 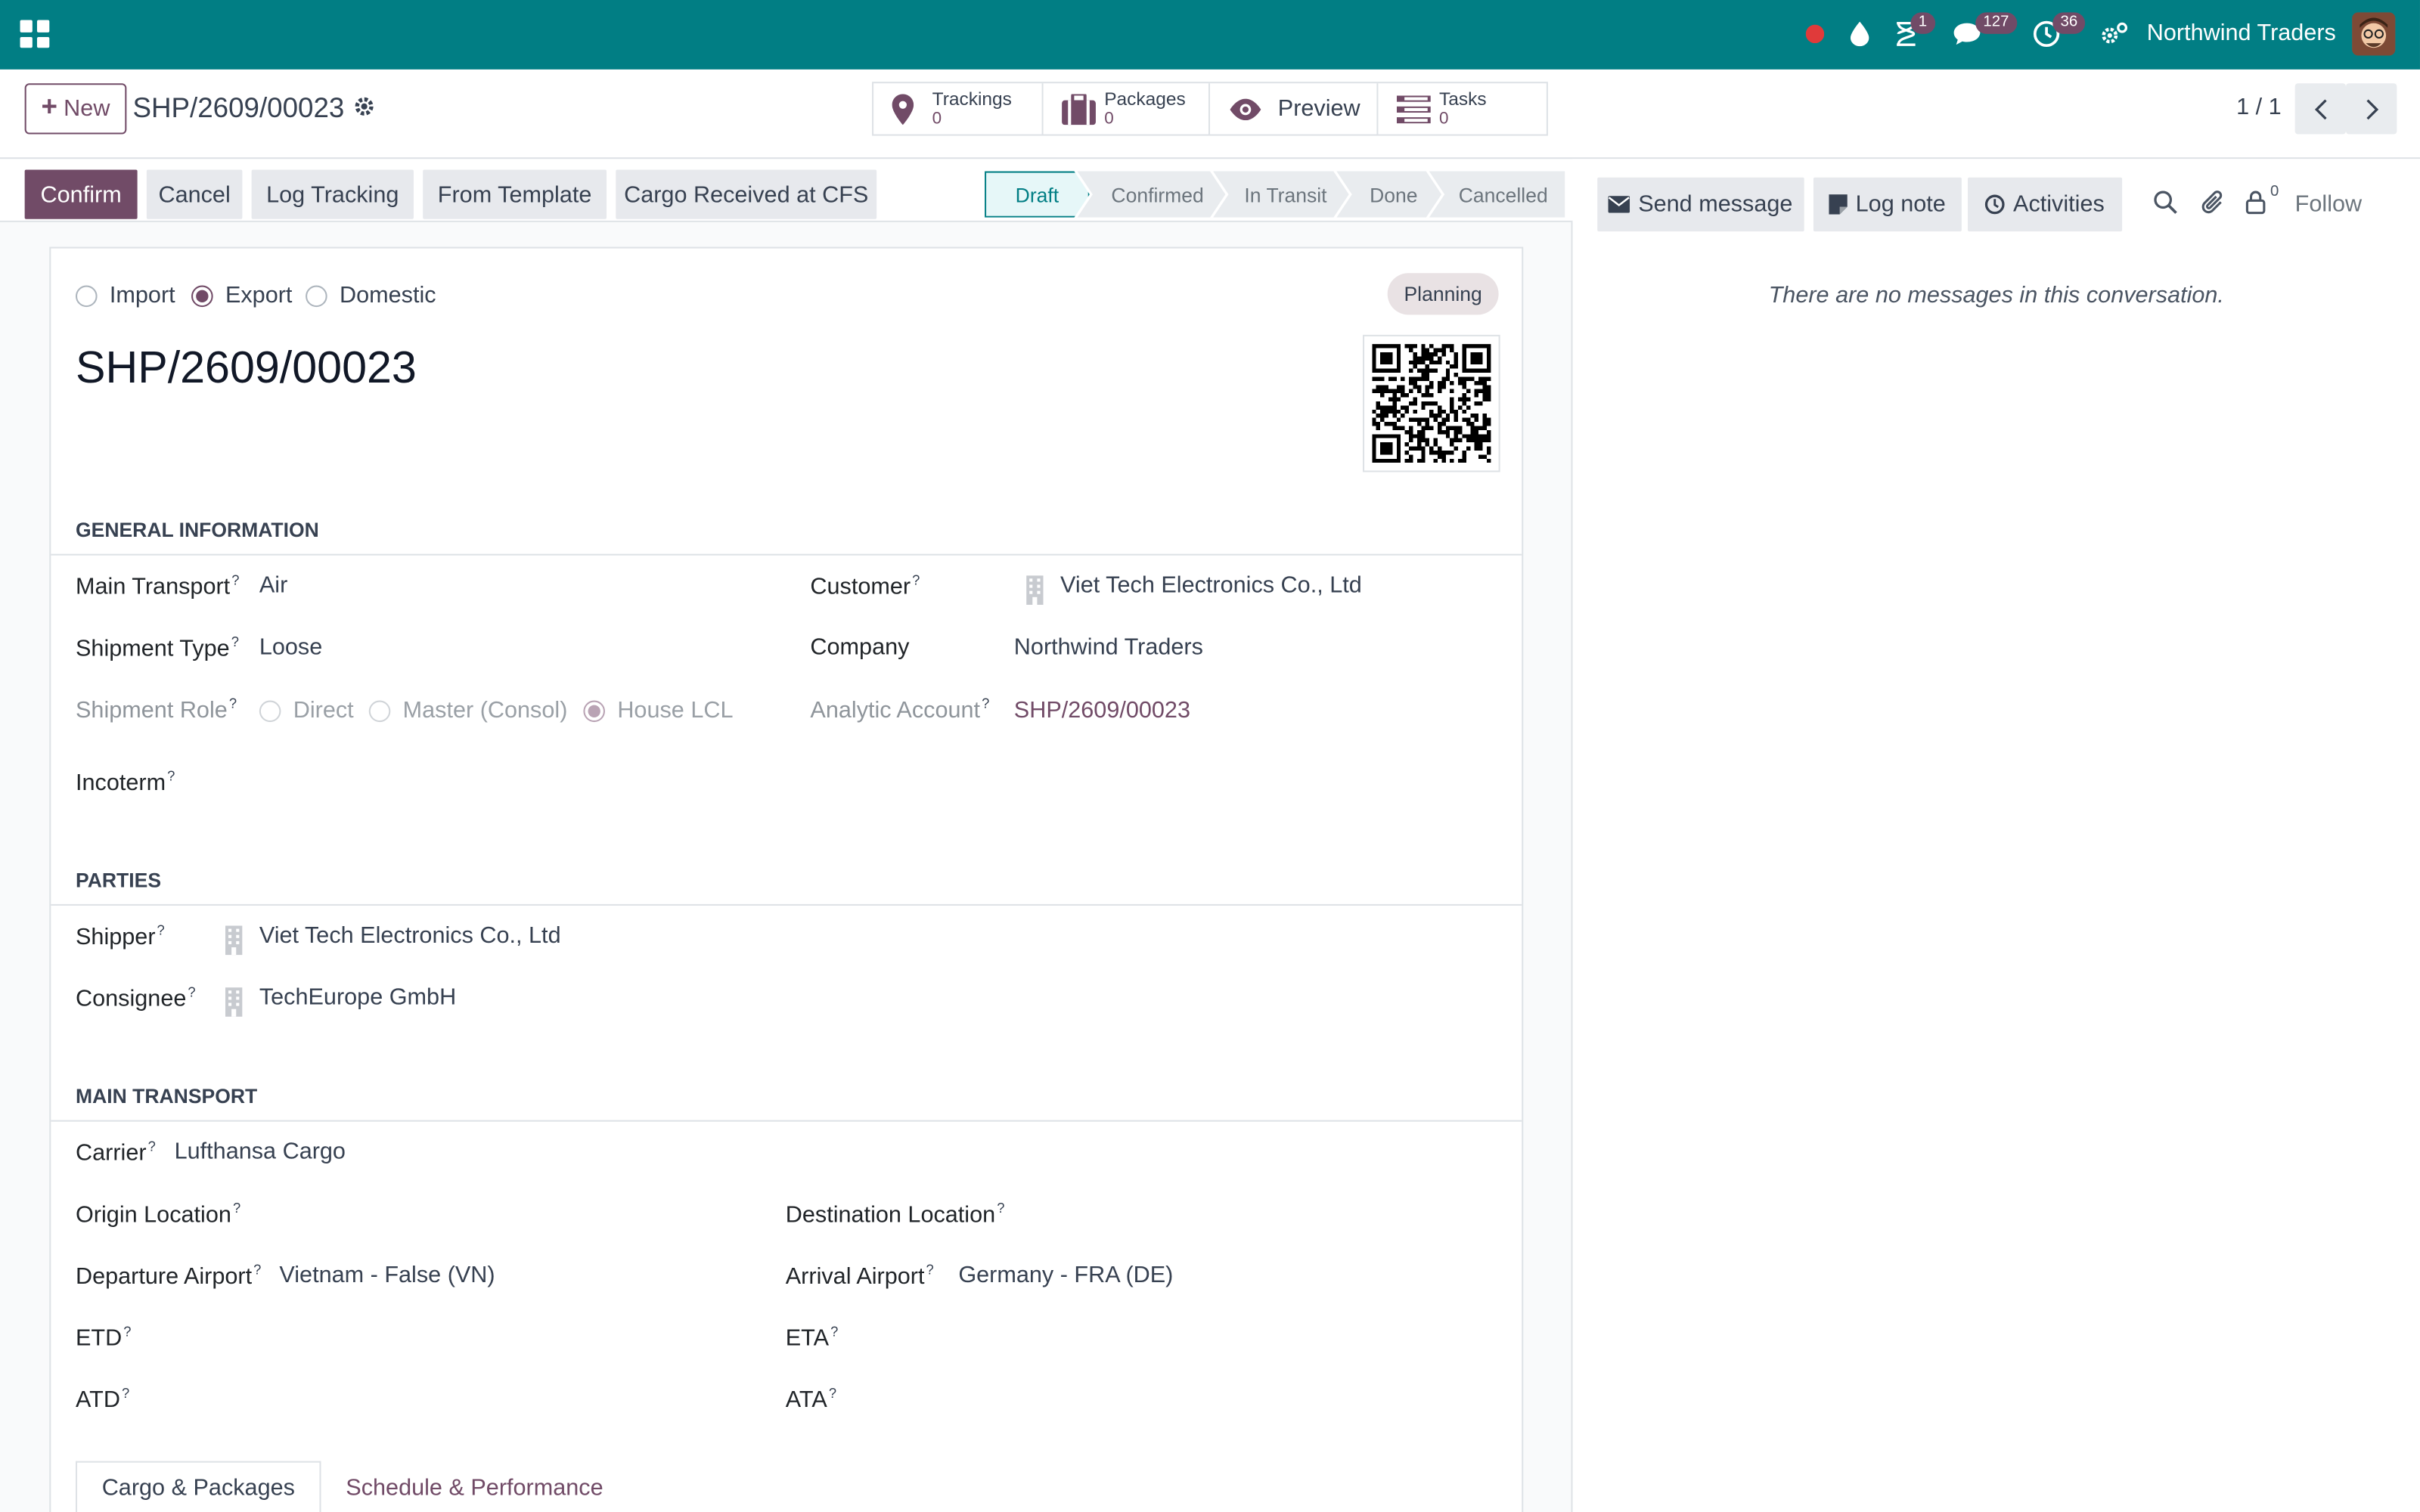 I want to click on log-tracking-button: Log Tracking, so click(x=332, y=194).